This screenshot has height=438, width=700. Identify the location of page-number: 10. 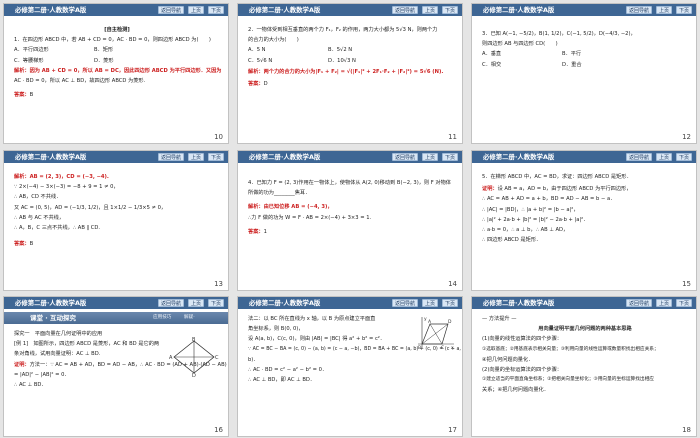
(218, 137).